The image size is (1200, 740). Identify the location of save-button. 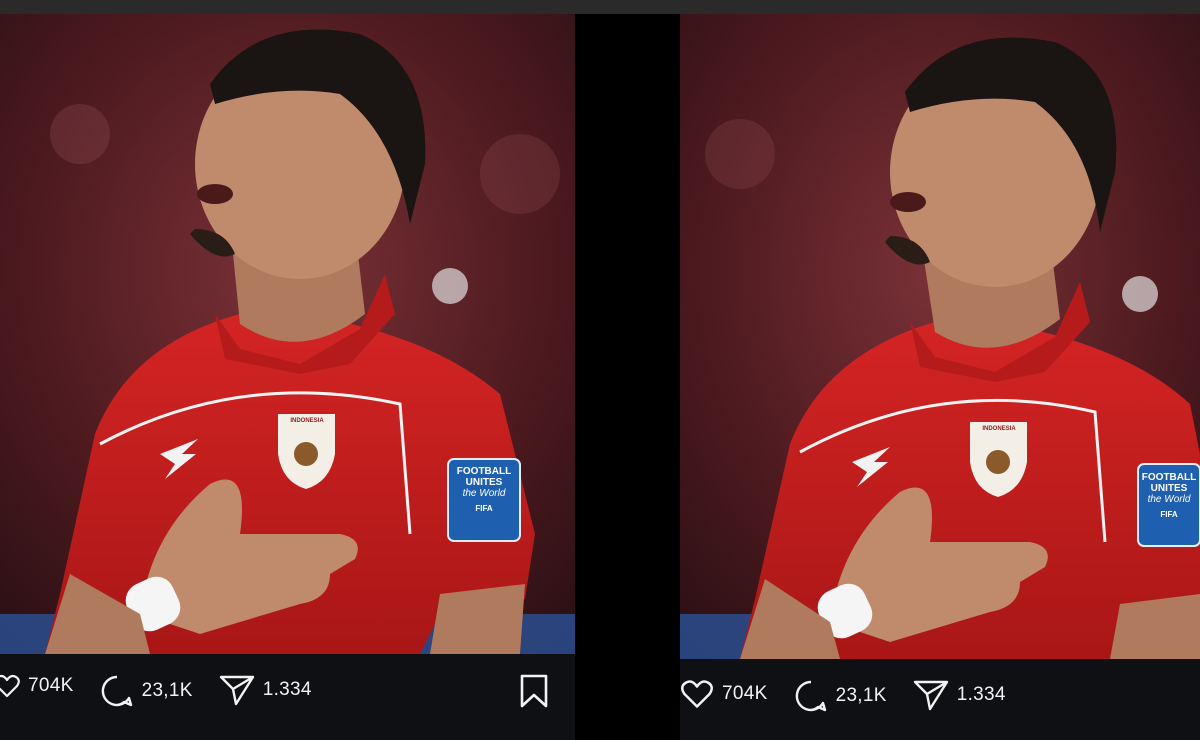
(534, 693).